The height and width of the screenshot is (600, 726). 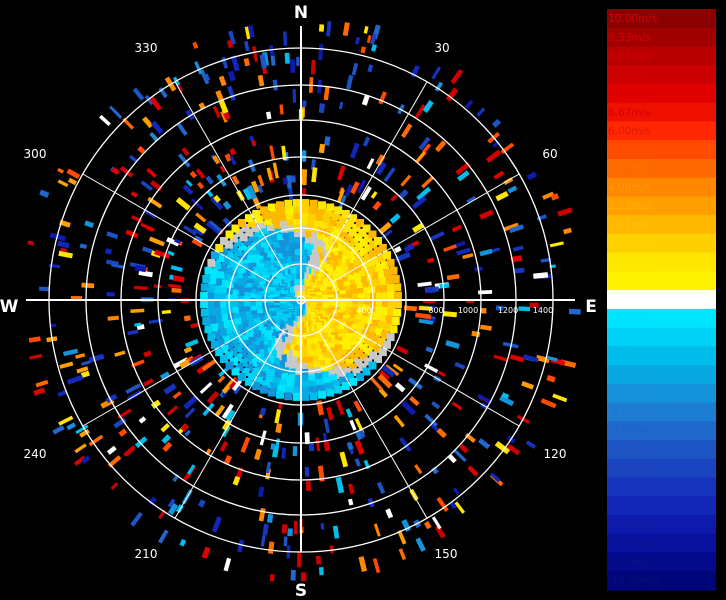 What do you see at coordinates (631, 375) in the screenshot?
I see `legend-label: -2.67m/s` at bounding box center [631, 375].